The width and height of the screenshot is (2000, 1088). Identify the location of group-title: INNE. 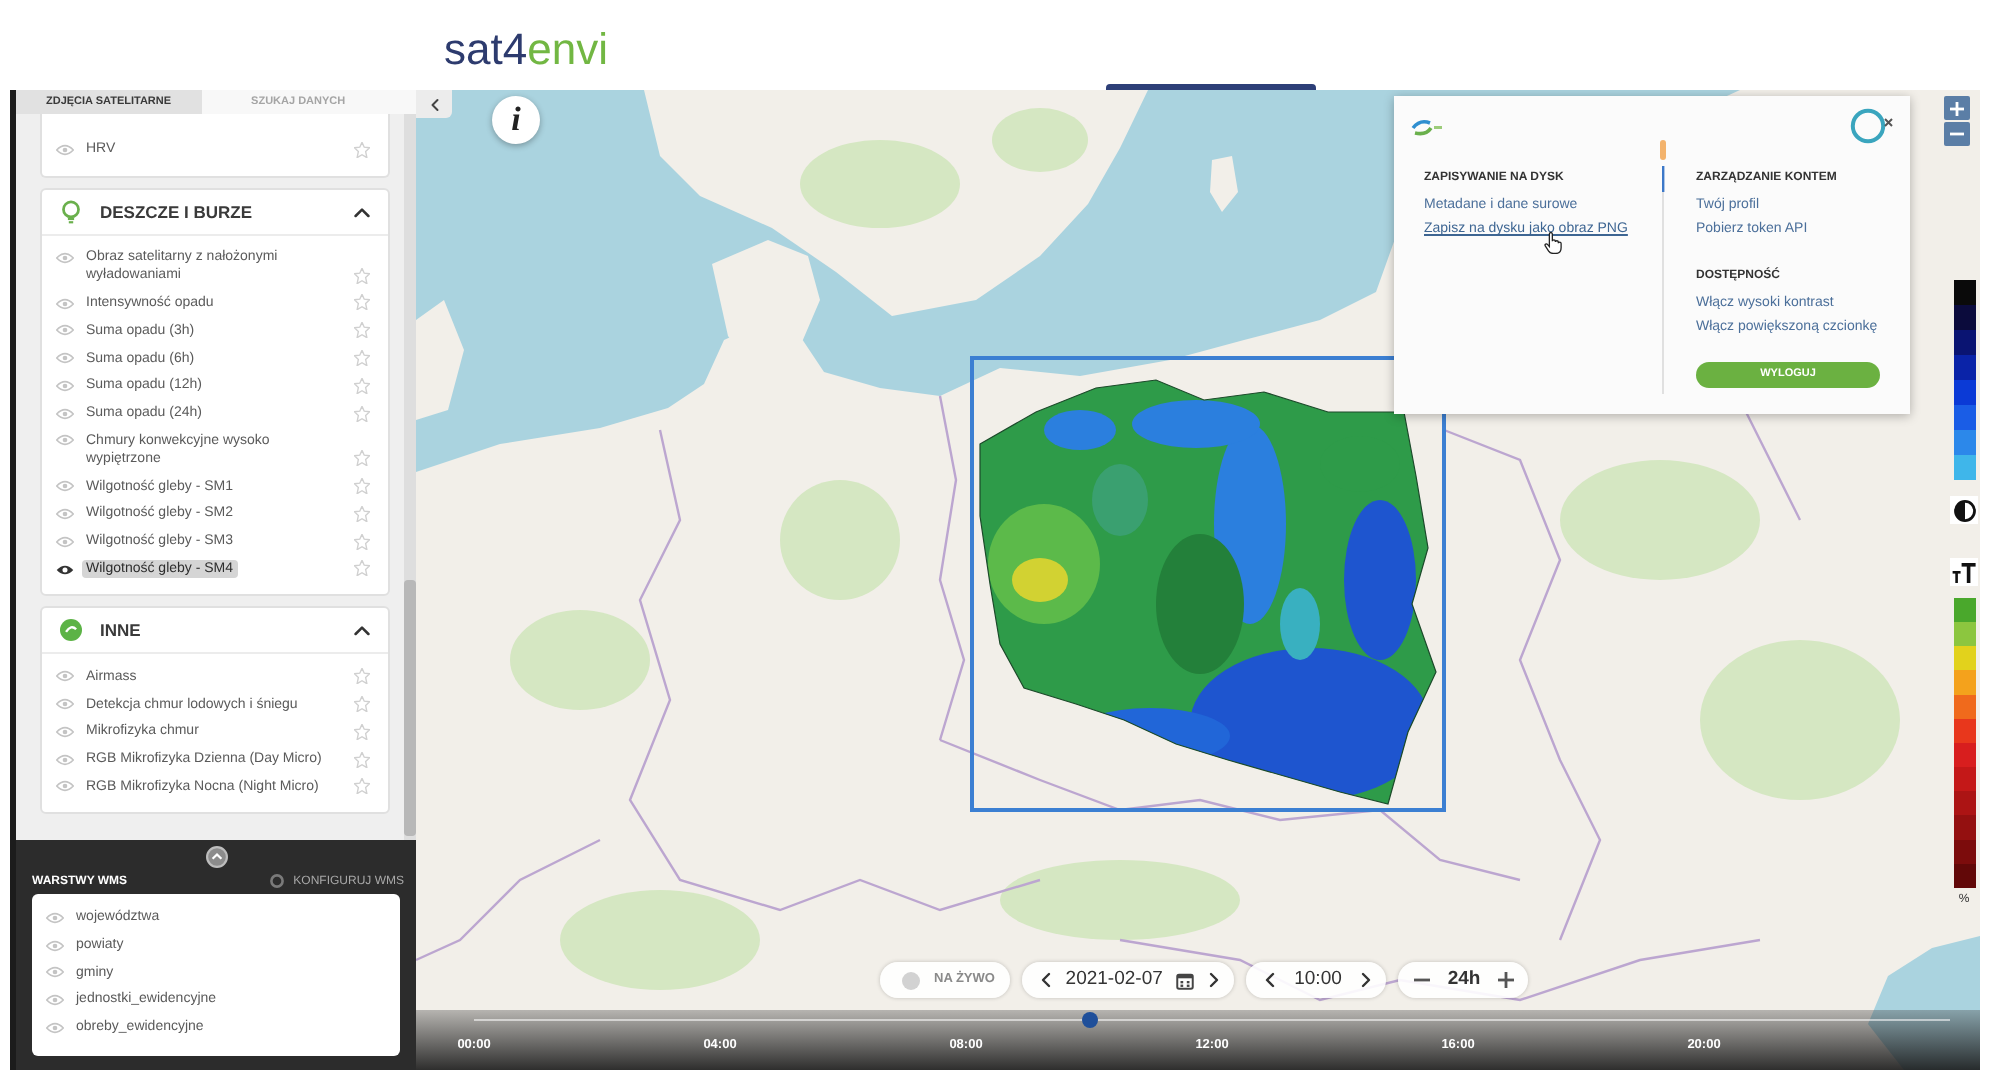
(121, 630).